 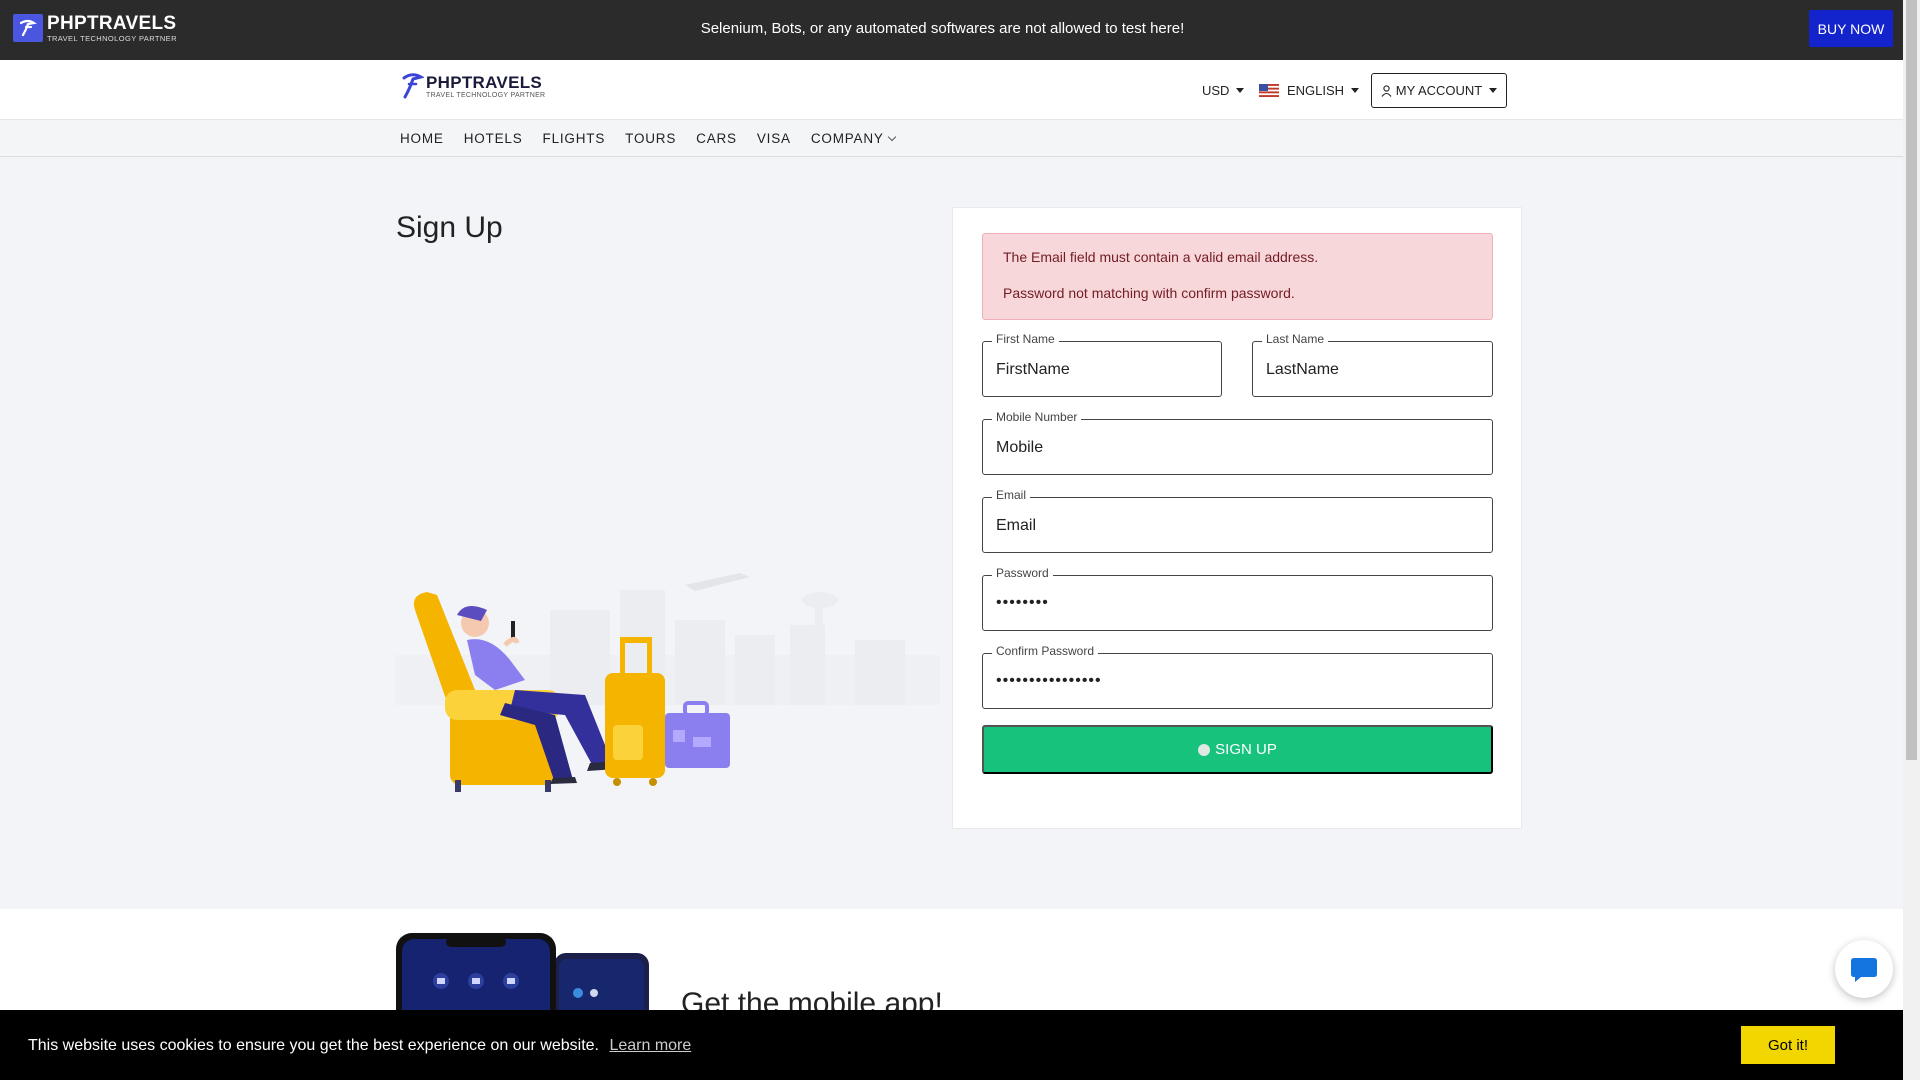 What do you see at coordinates (1911, 380) in the screenshot?
I see `scrollbar-thumb` at bounding box center [1911, 380].